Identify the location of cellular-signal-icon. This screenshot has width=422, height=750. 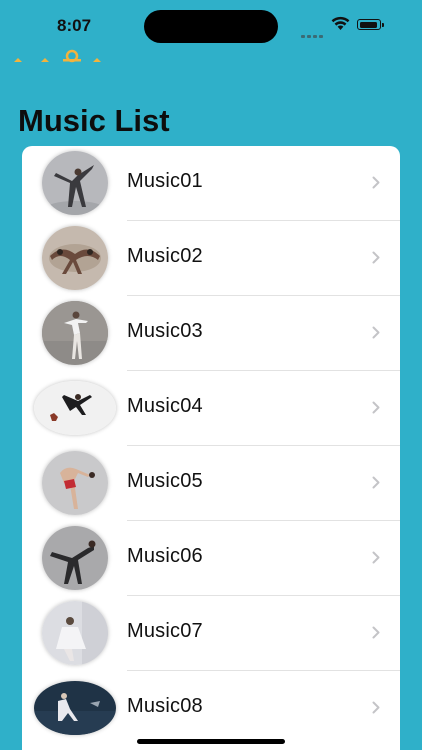
(313, 34).